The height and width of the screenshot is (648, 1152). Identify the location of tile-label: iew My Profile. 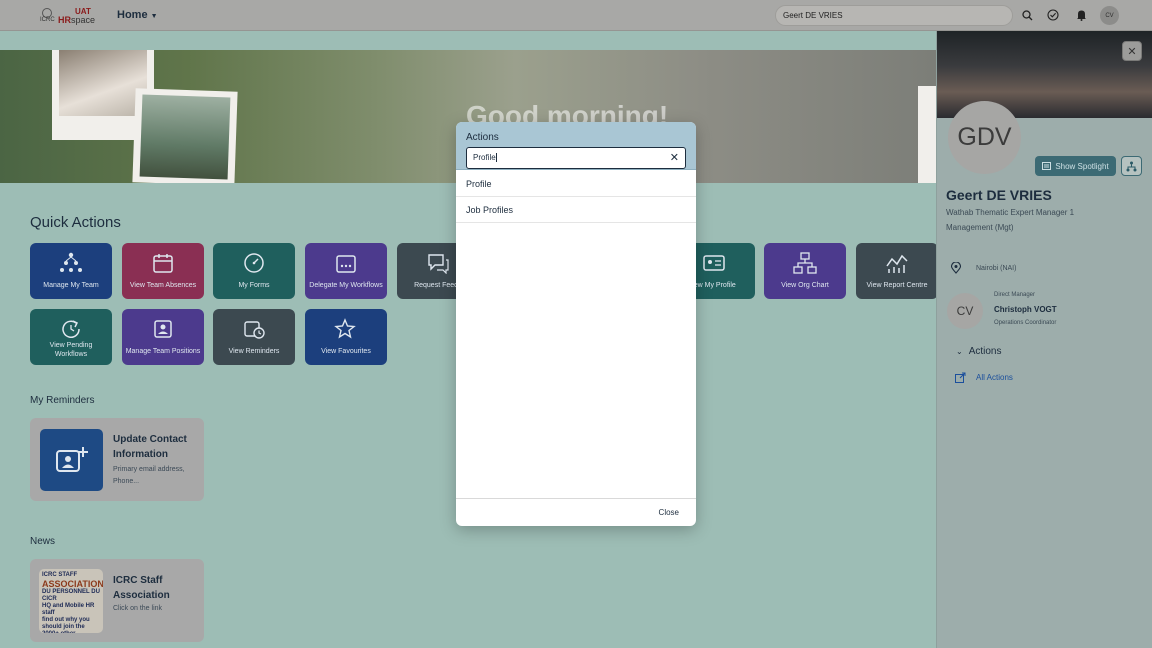
(714, 285).